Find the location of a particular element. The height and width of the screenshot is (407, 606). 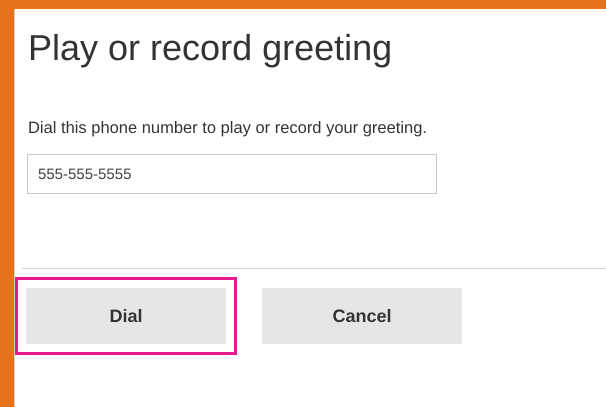

dial-button: Dial is located at coordinates (126, 316).